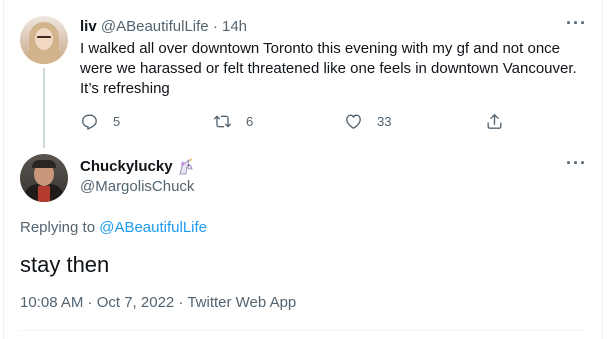  I want to click on tweet-actions: 5 6 33, so click(300, 121).